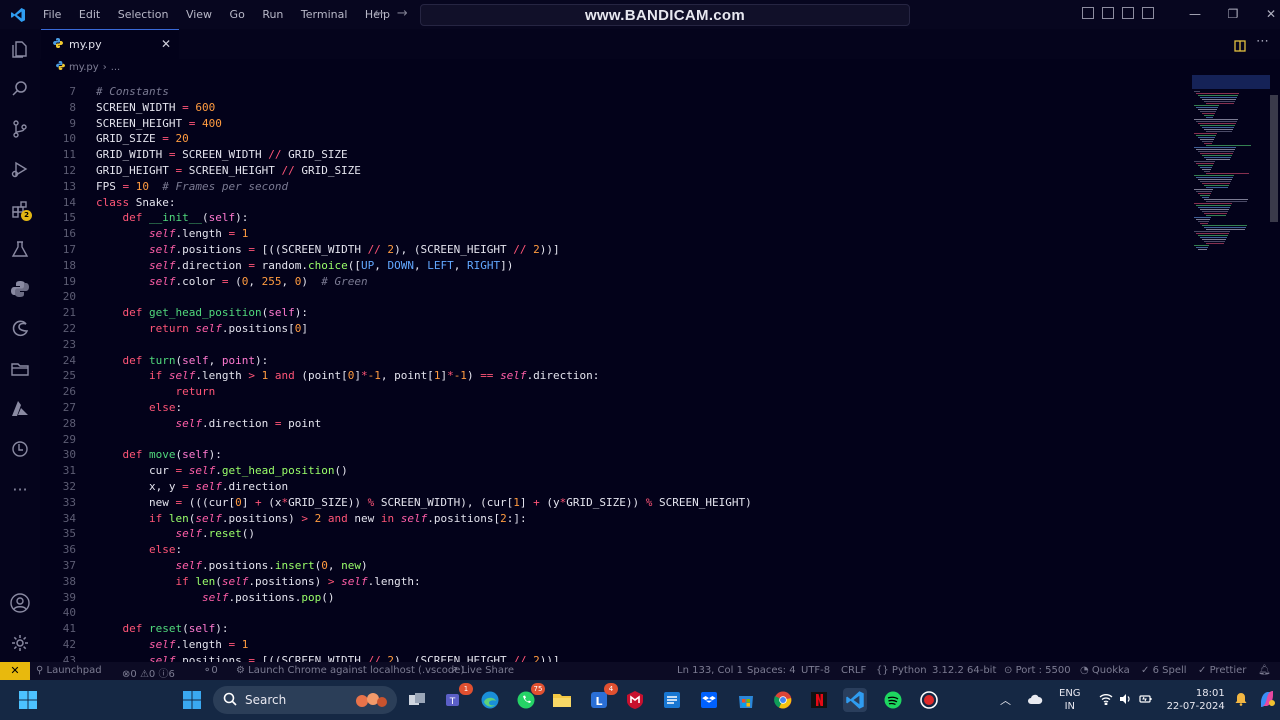  Describe the element at coordinates (20, 209) in the screenshot. I see `extensions-icon: 2` at that location.